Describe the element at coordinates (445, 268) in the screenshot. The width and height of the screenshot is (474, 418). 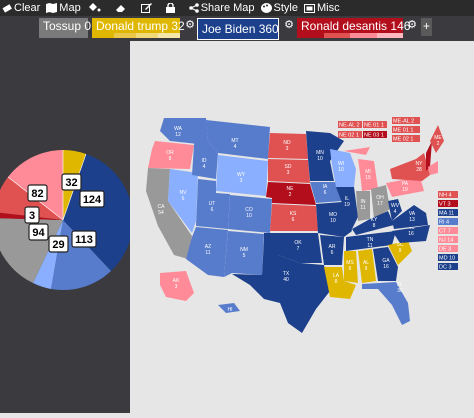
I see `svg-text: DC 3` at that location.